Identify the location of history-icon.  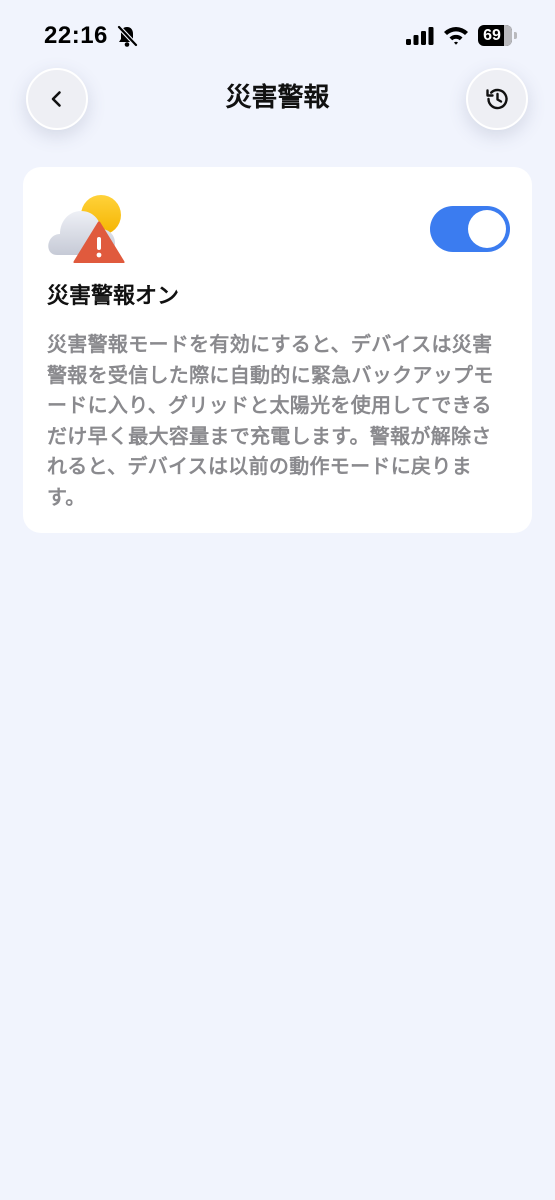
(497, 99).